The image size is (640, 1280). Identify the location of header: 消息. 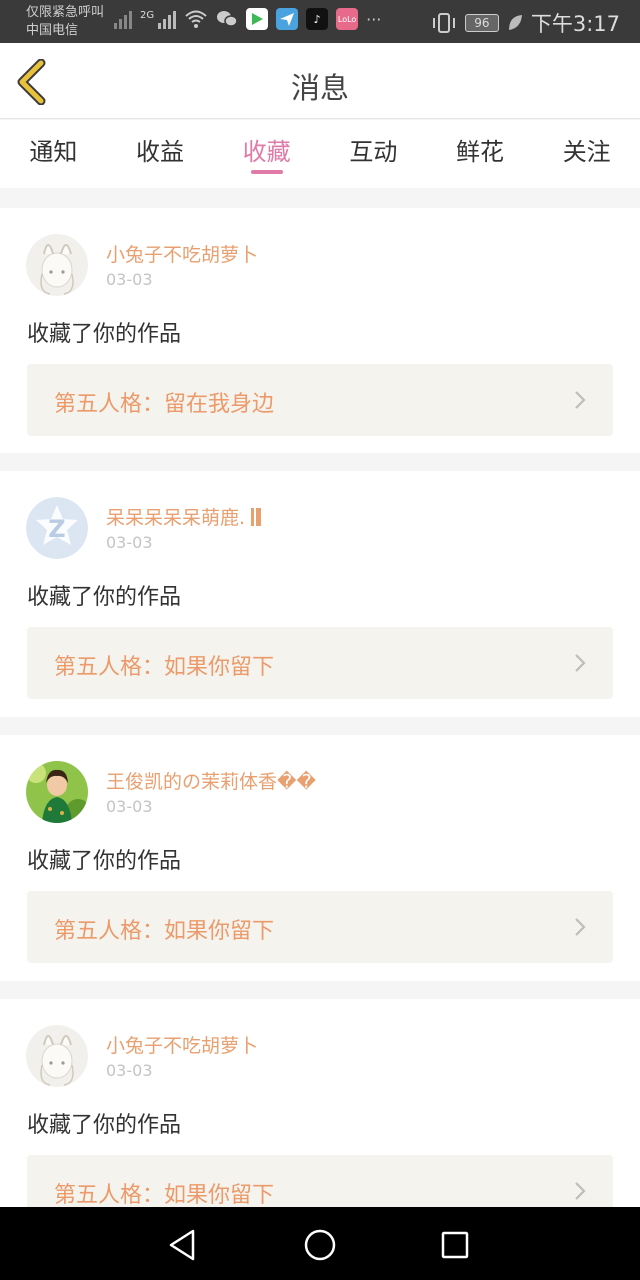
(320, 81).